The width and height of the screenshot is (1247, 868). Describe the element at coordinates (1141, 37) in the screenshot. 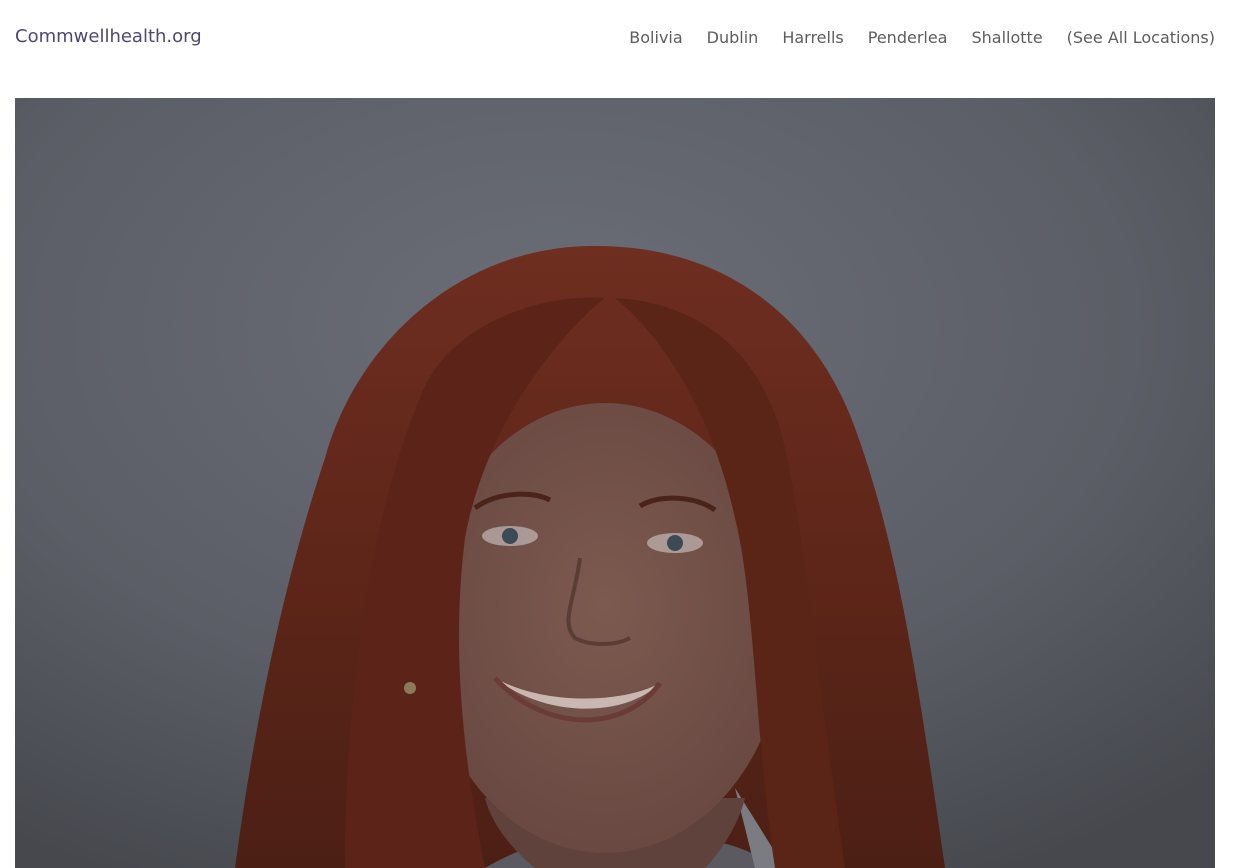

I see `nav-link-see-all-locations: (See All Locations)` at that location.